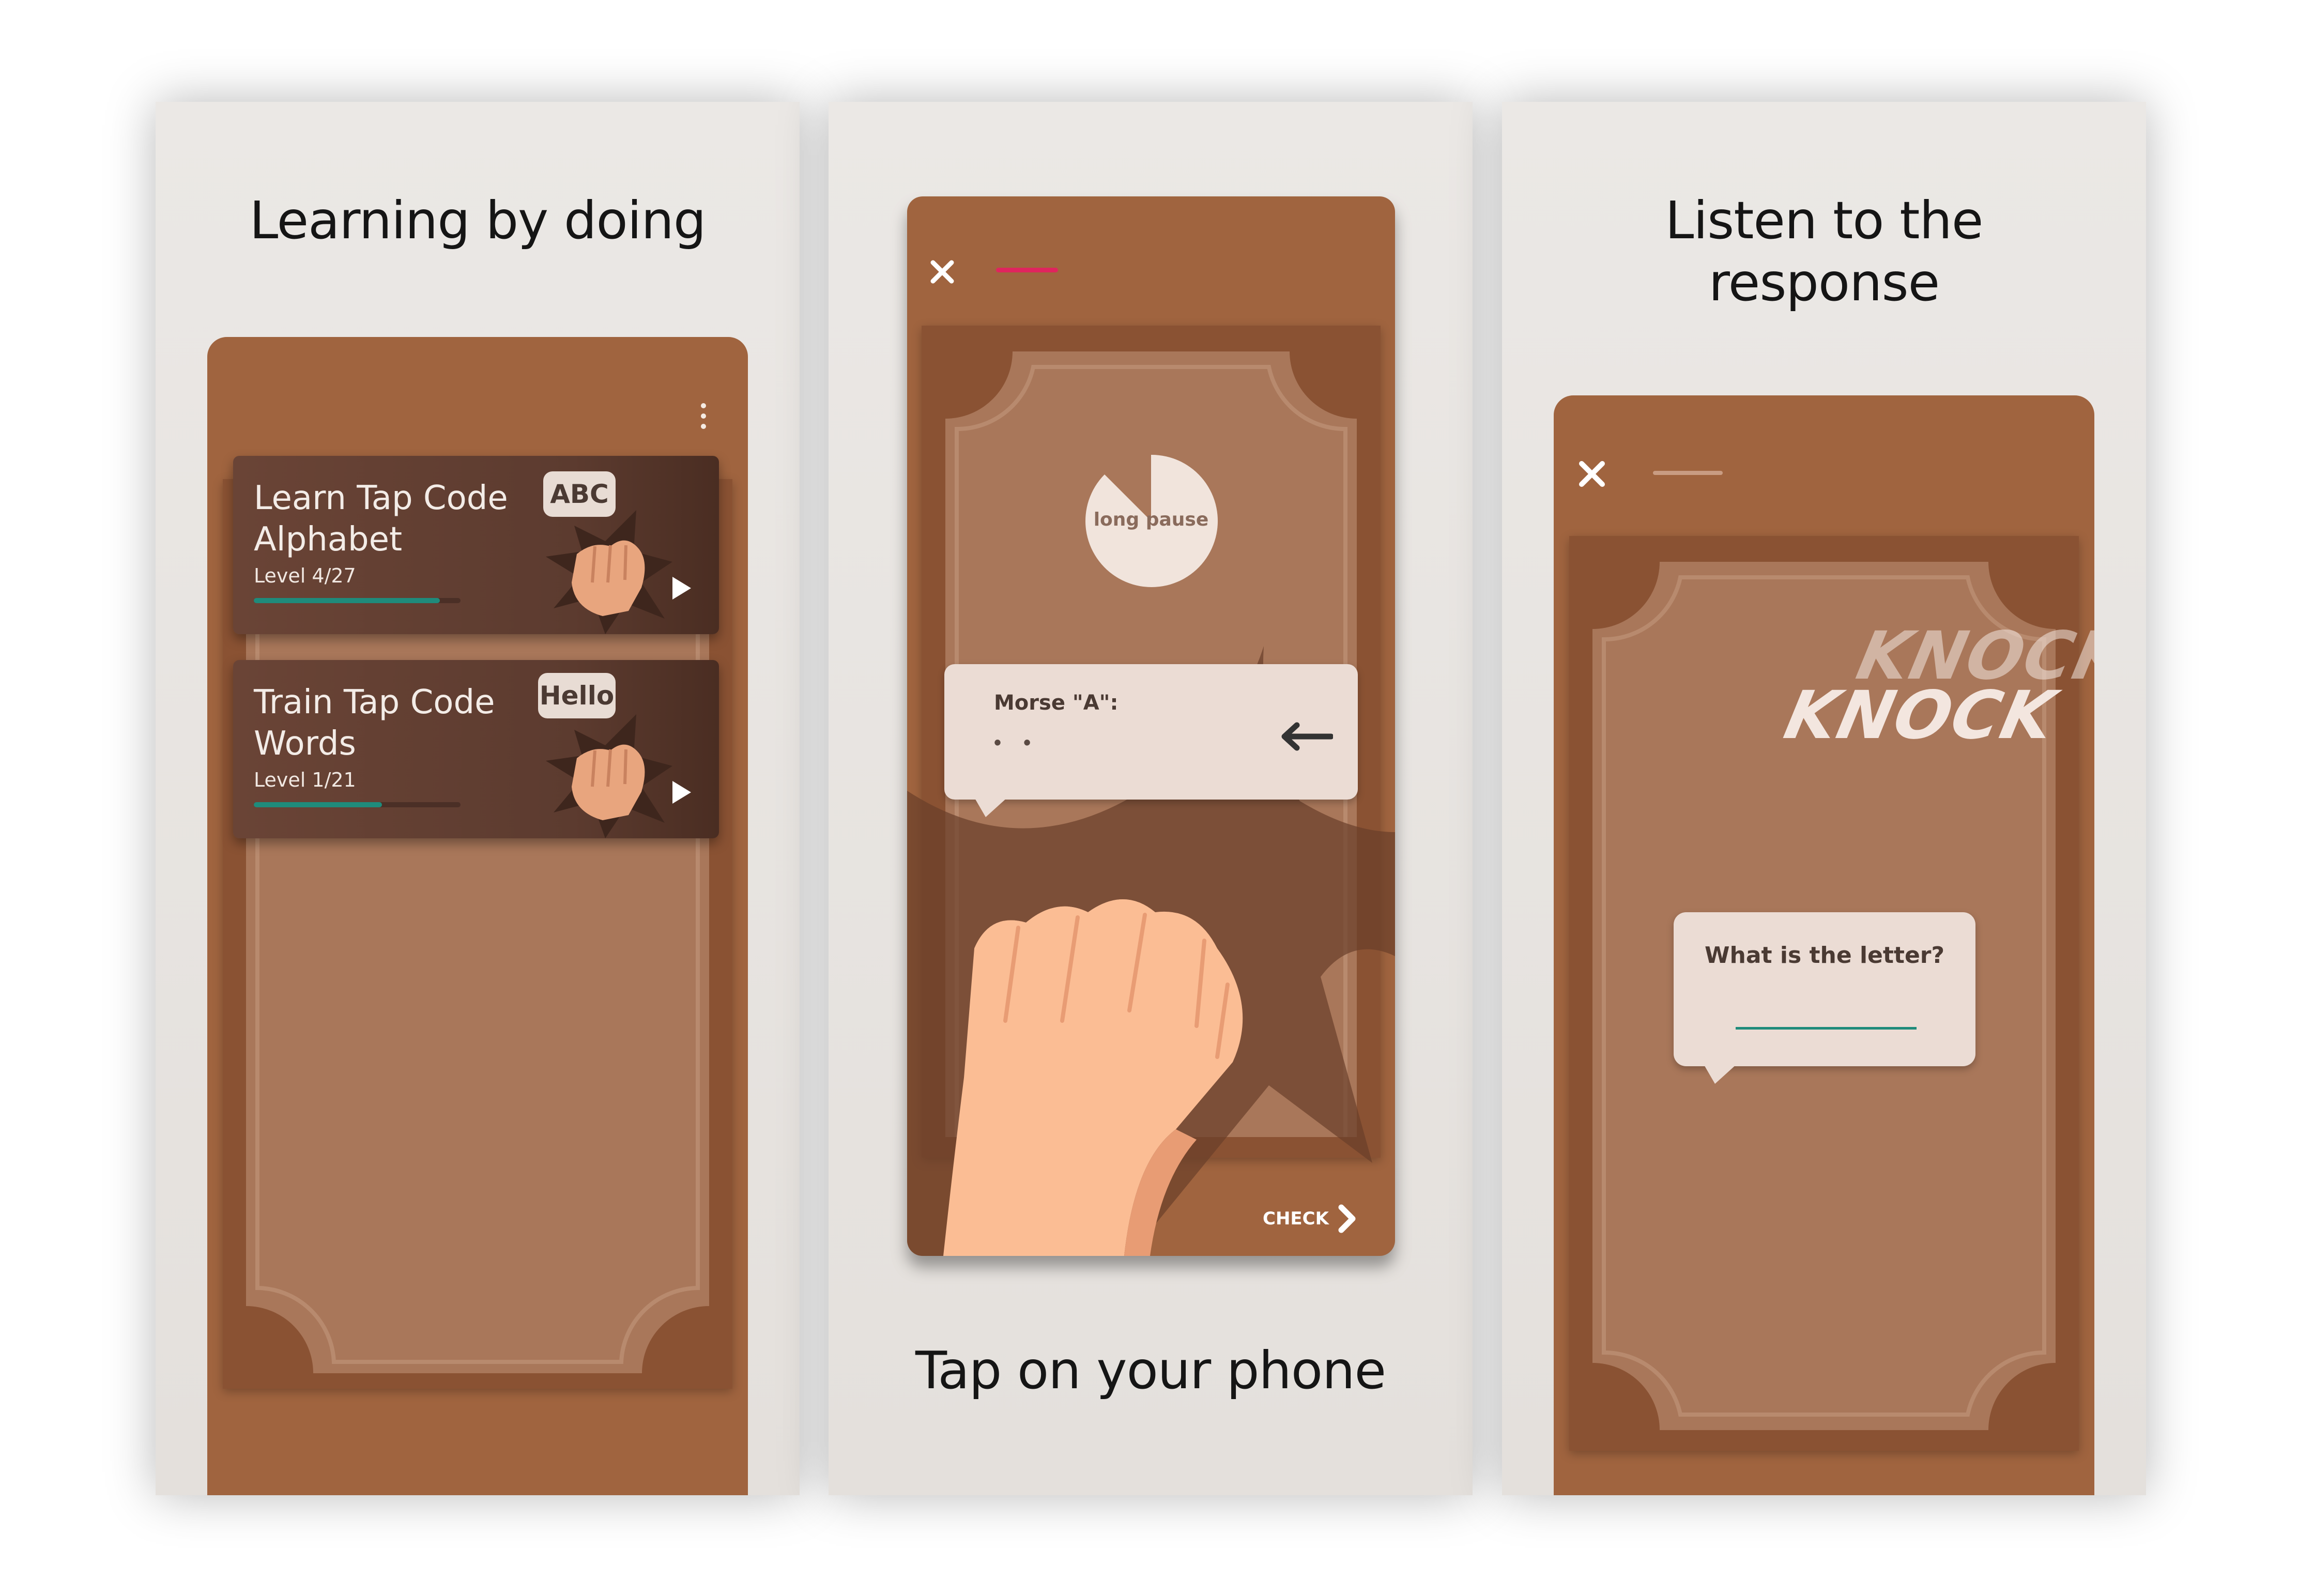 This screenshot has height=1596, width=2298. What do you see at coordinates (1920, 715) in the screenshot?
I see `knock-text-front: KNOCK` at bounding box center [1920, 715].